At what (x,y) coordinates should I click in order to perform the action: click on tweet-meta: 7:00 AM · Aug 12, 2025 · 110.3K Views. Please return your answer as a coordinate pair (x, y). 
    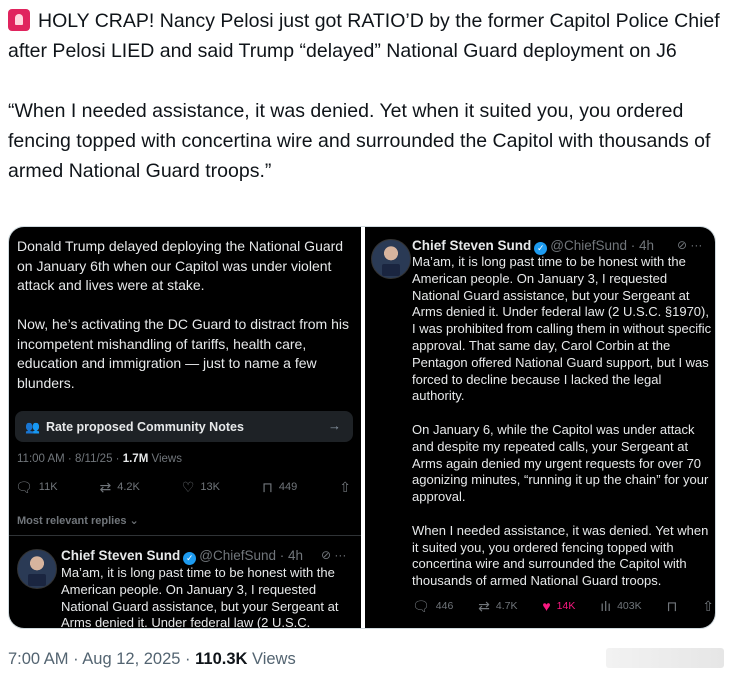
    Looking at the image, I should click on (152, 659).